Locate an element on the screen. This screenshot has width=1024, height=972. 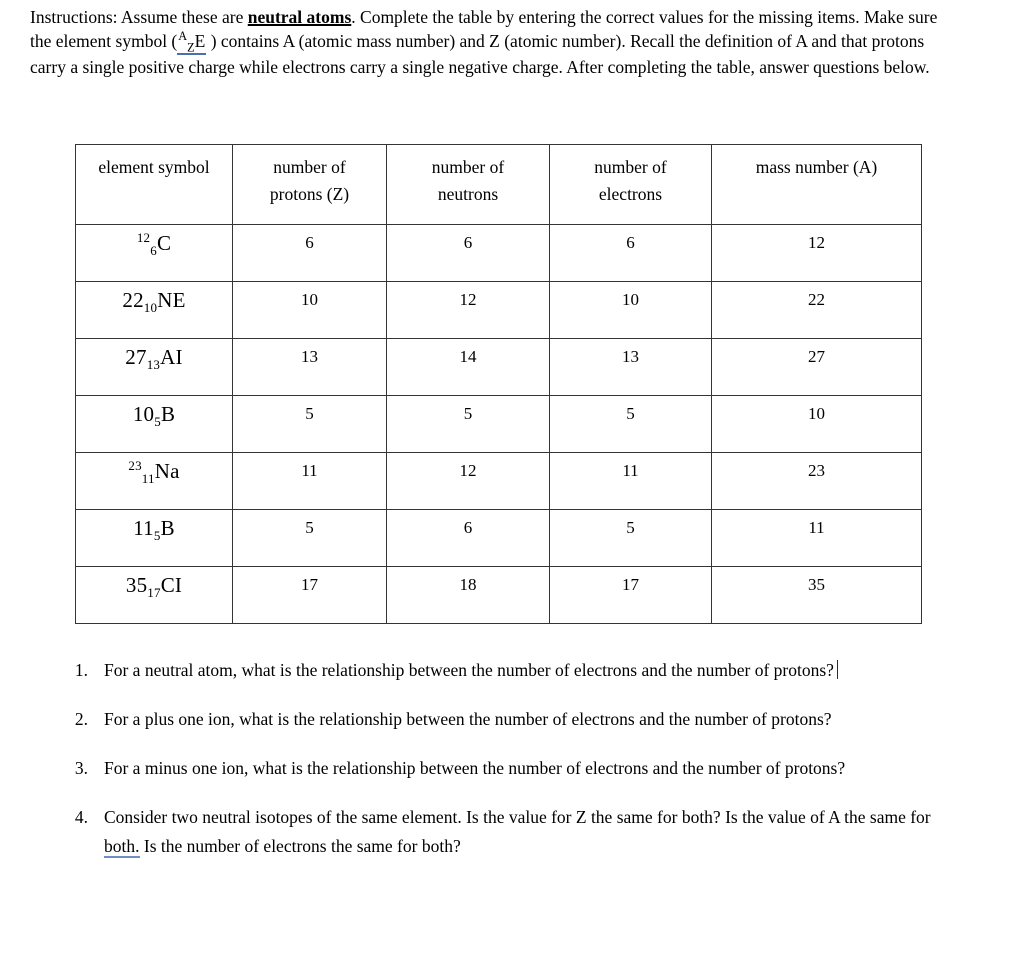
cell-electrons: 11 is located at coordinates (630, 481).